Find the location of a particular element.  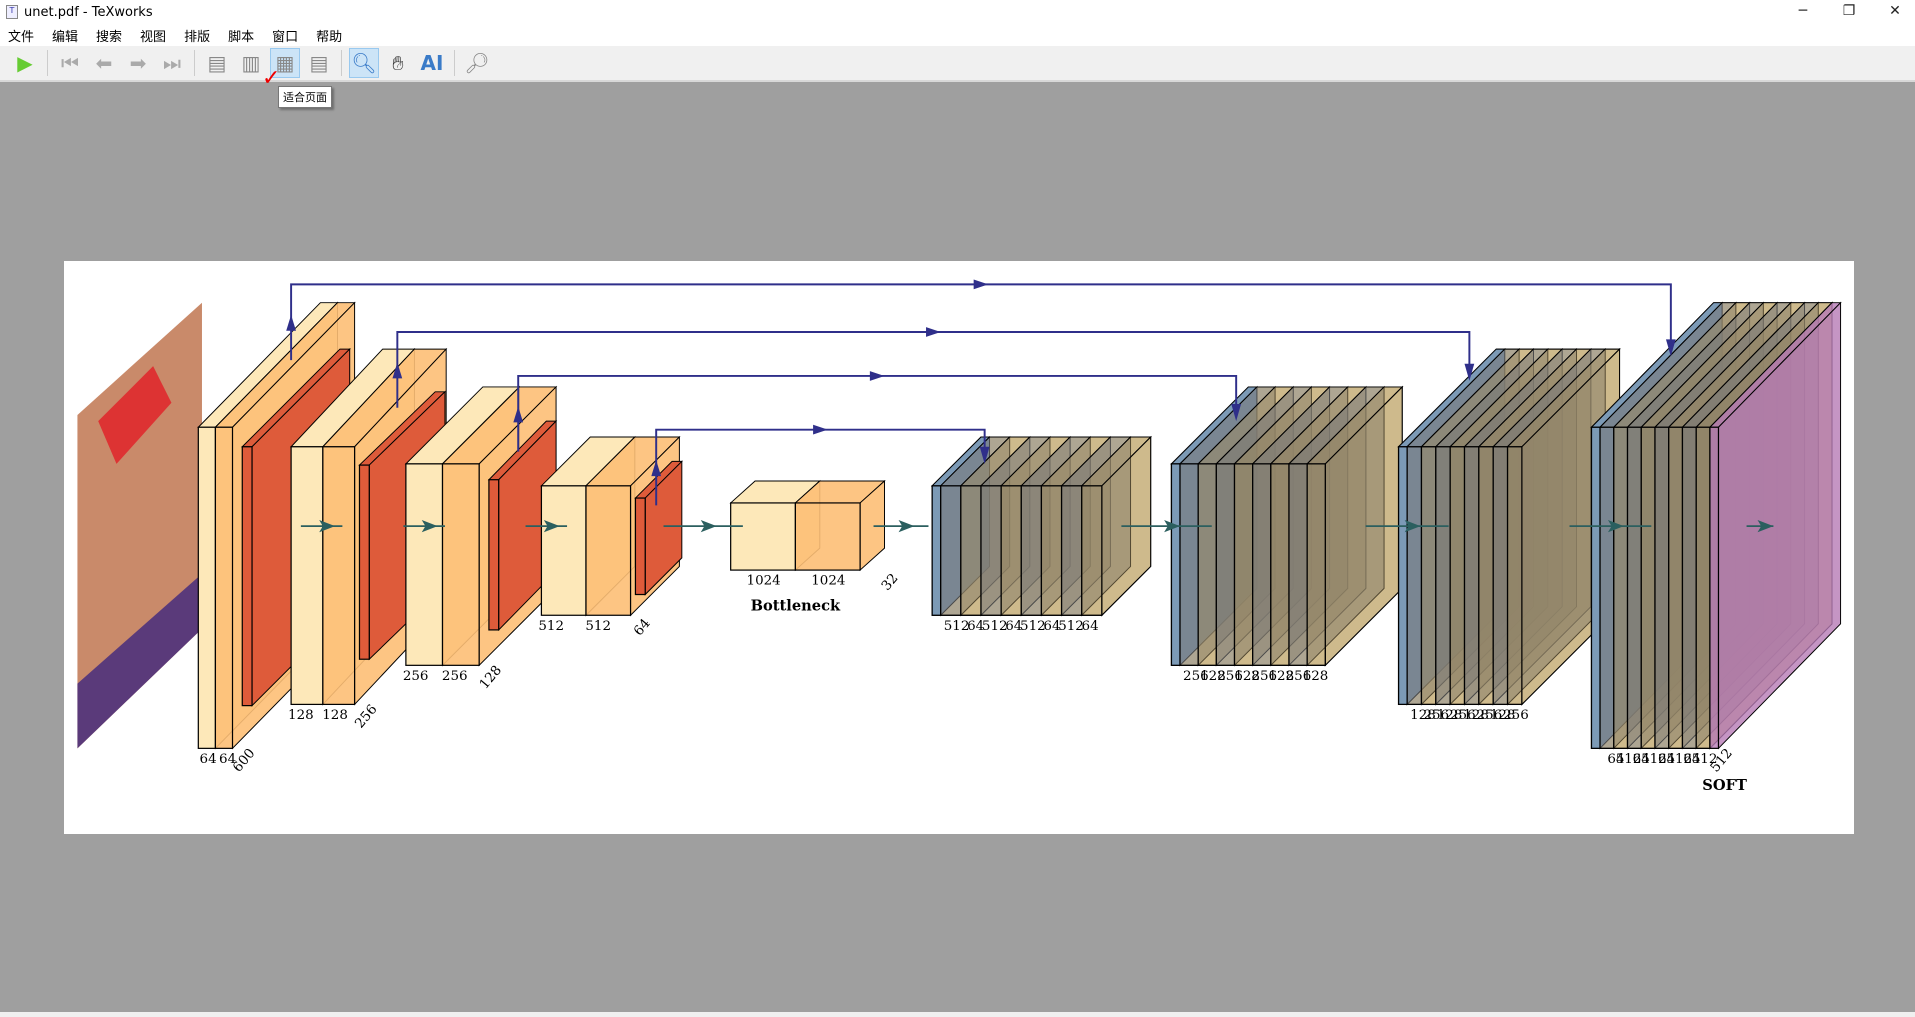

menu-window: 窗口 is located at coordinates (286, 35).